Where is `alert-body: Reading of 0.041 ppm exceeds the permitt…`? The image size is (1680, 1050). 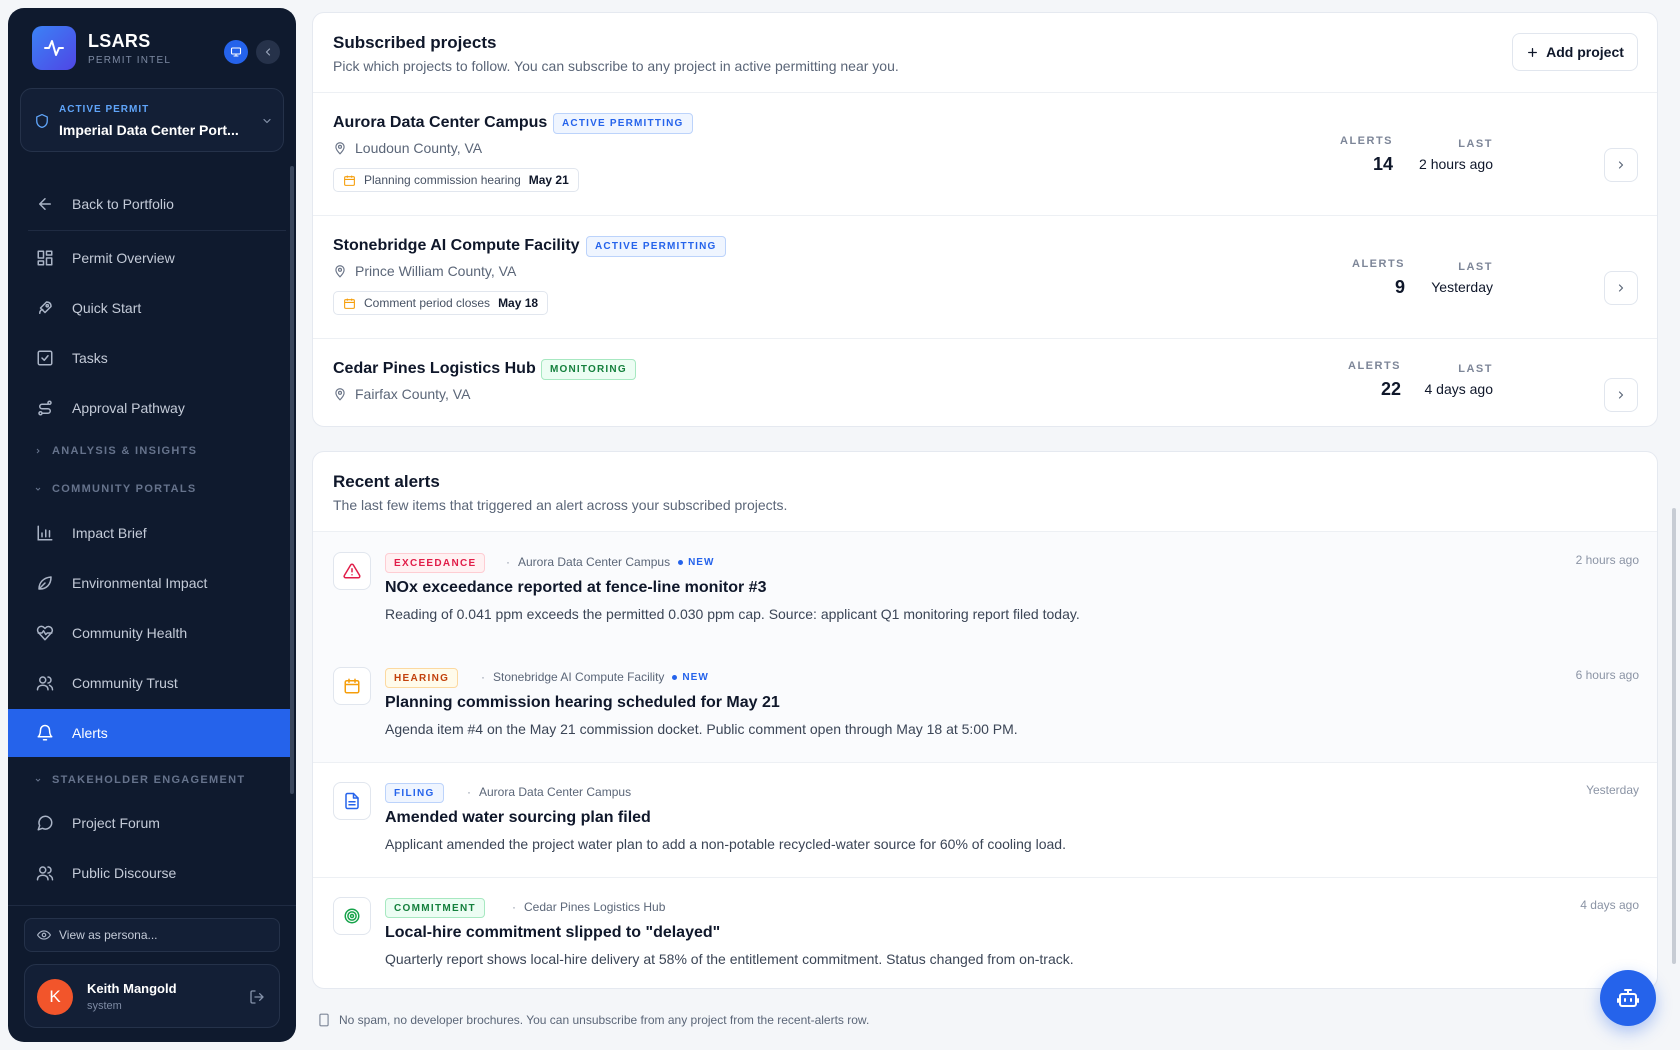
alert-body: Reading of 0.041 ppm exceeds the permitt… is located at coordinates (732, 614).